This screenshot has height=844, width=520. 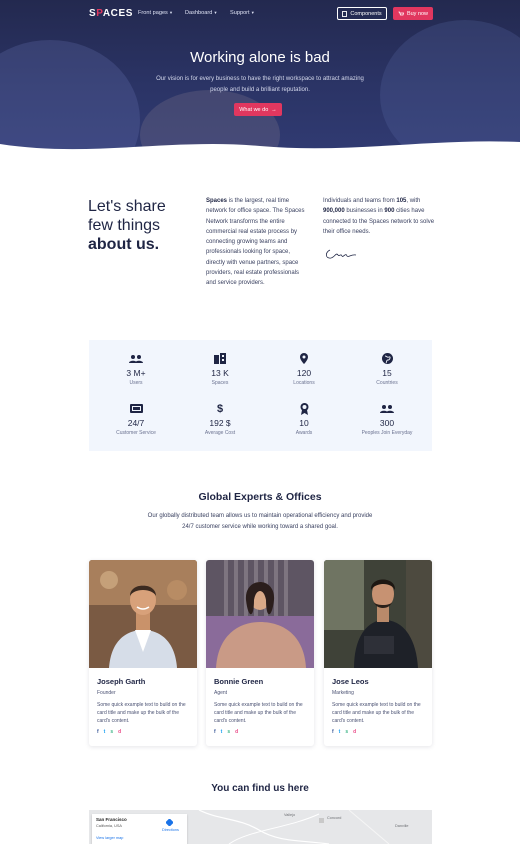 I want to click on ticket-icon, so click(x=136, y=408).